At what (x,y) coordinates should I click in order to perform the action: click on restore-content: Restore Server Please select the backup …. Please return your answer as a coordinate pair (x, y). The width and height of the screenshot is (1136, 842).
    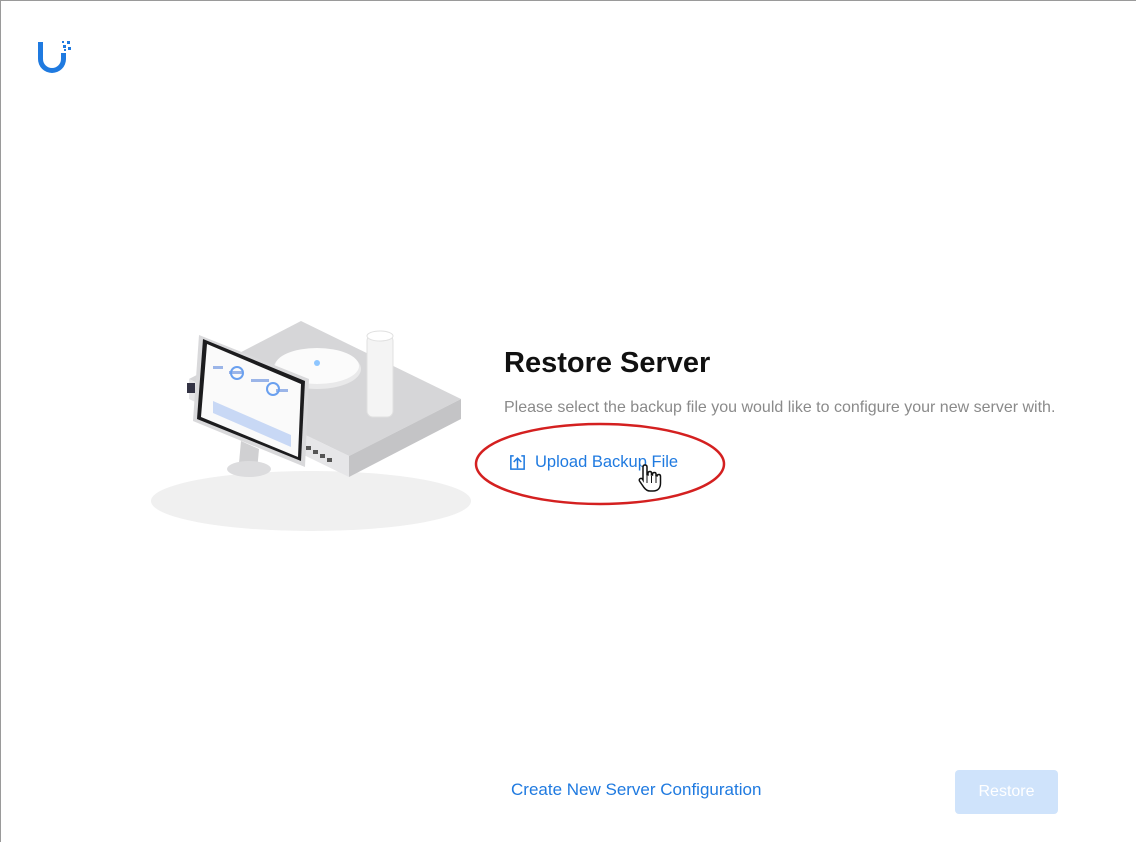
    Looking at the image, I should click on (814, 381).